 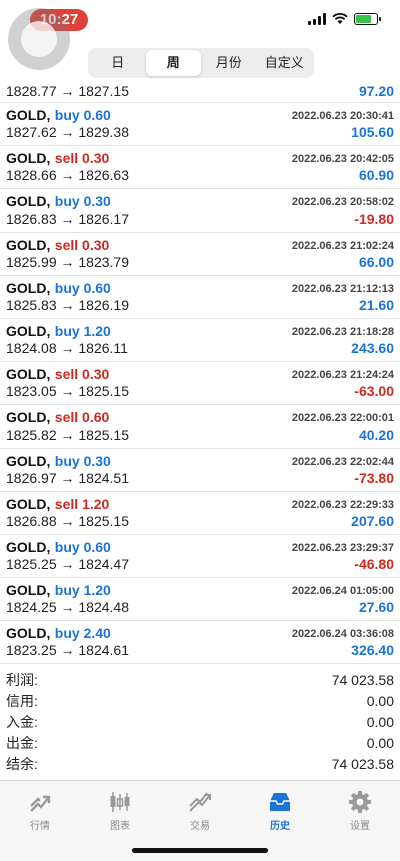 What do you see at coordinates (372, 132) in the screenshot?
I see `trade-profit: 105.60` at bounding box center [372, 132].